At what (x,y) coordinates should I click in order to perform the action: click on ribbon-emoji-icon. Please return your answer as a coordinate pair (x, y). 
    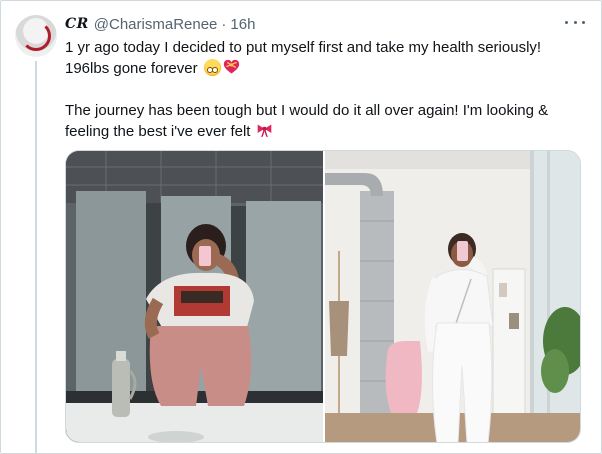
    Looking at the image, I should click on (265, 131).